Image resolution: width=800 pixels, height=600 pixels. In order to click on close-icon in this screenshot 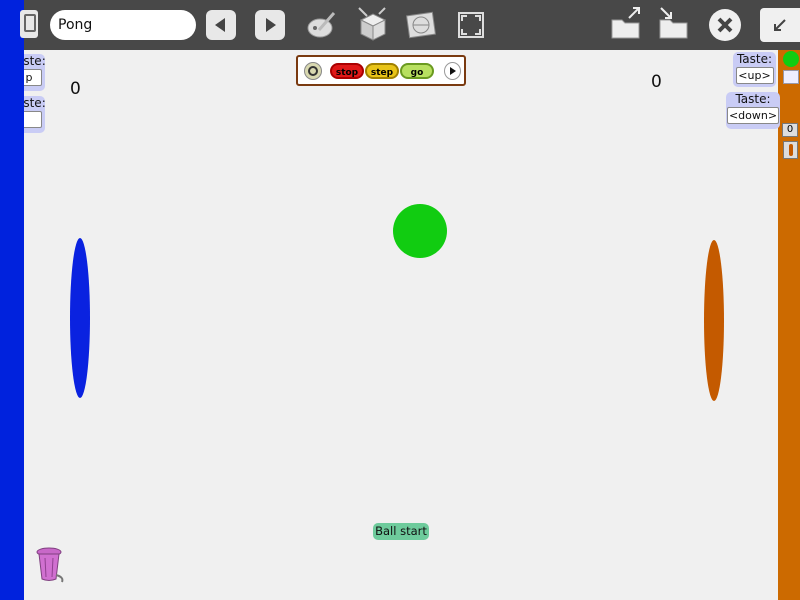, I will do `click(725, 25)`.